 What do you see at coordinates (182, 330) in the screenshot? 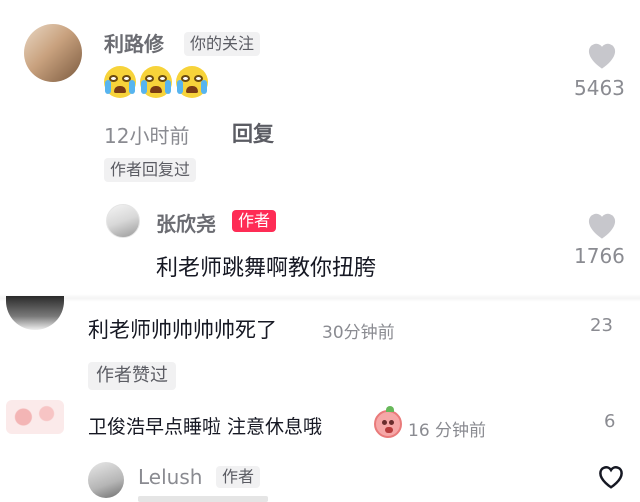
I see `comment-text: 利老师帅帅帅帅死了` at bounding box center [182, 330].